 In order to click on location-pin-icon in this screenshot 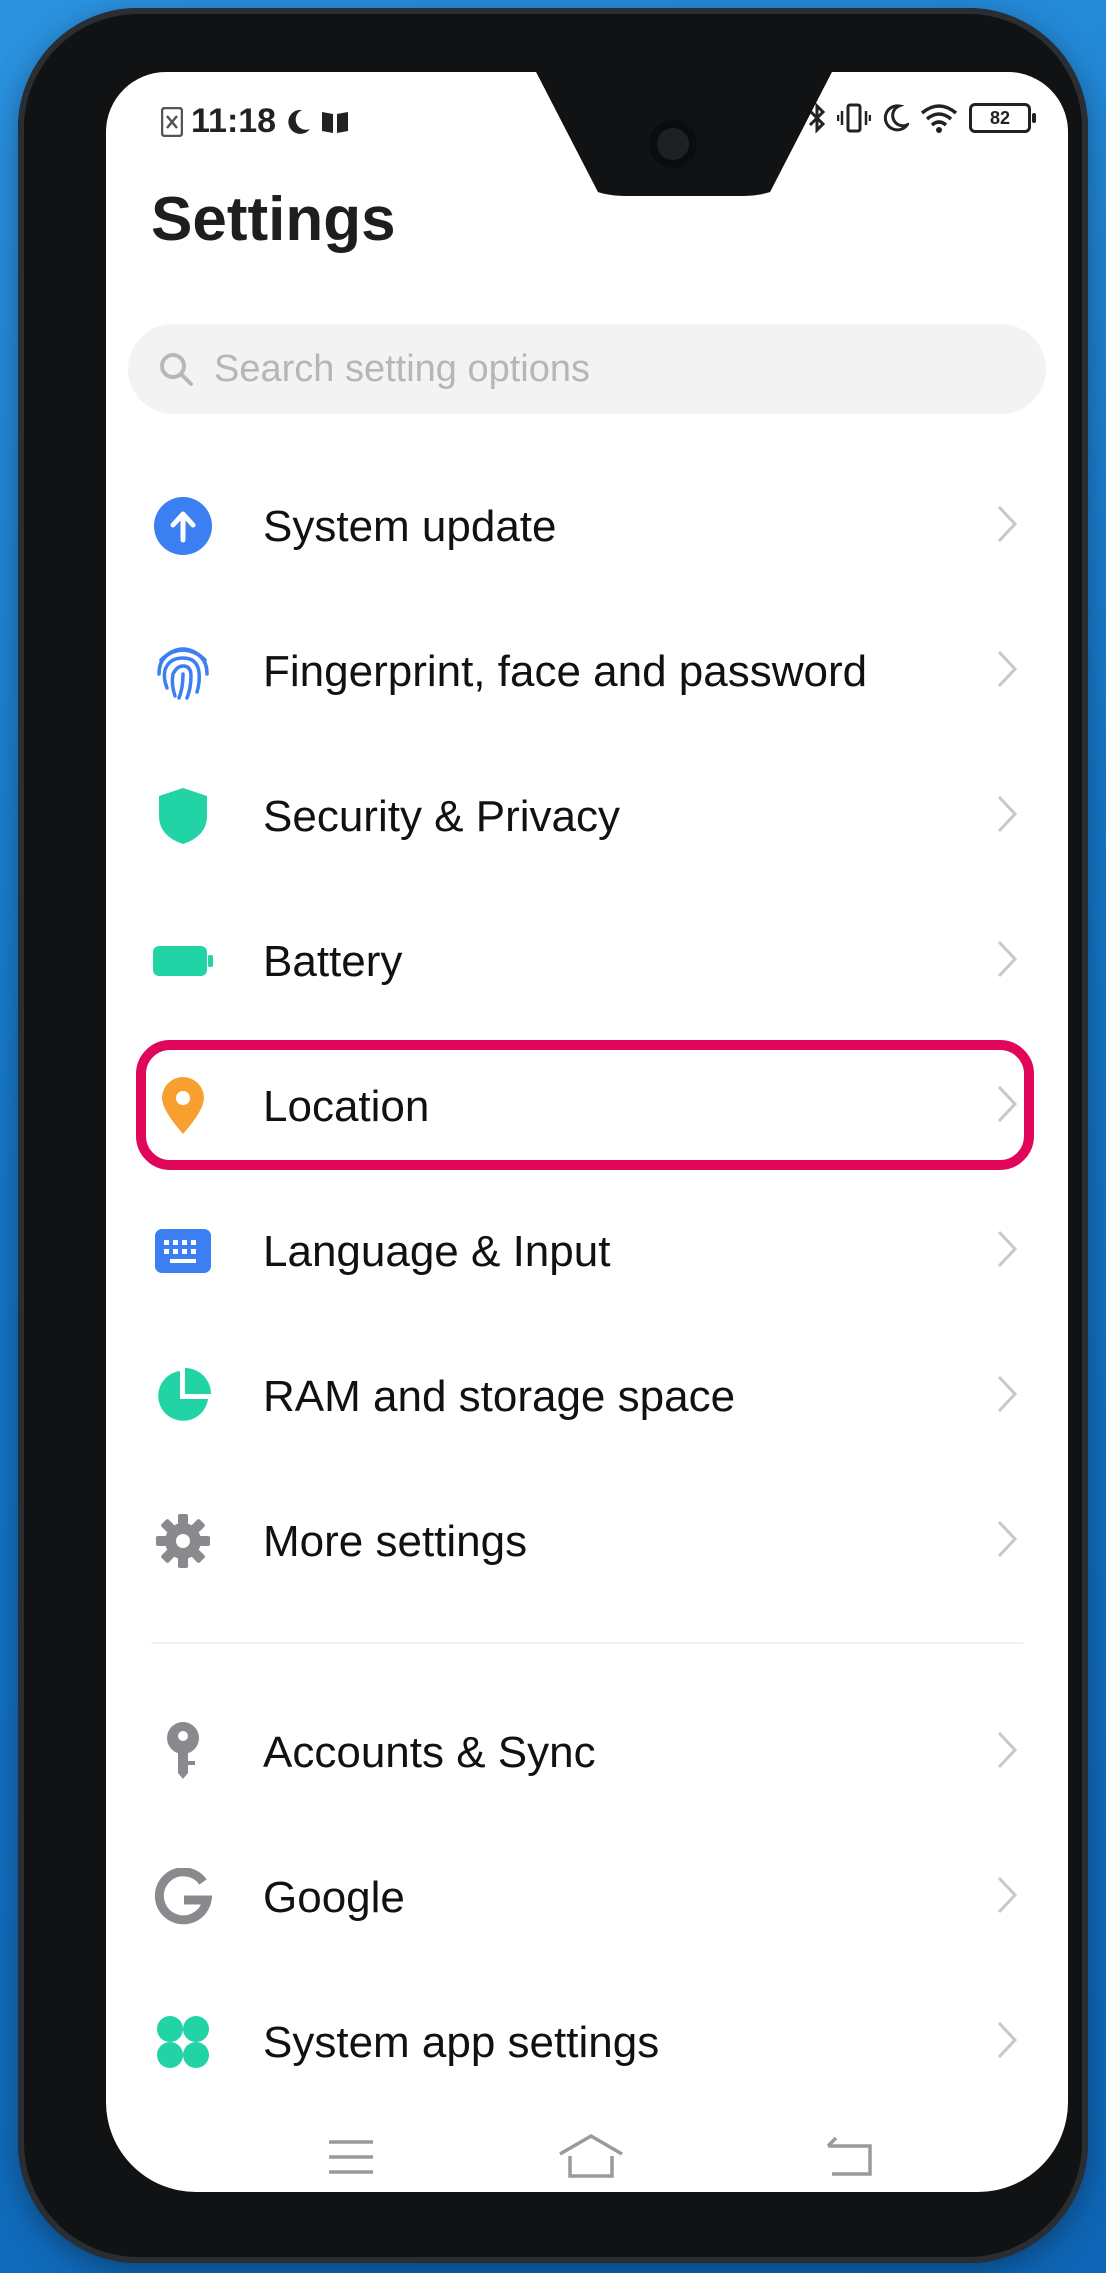, I will do `click(183, 1106)`.